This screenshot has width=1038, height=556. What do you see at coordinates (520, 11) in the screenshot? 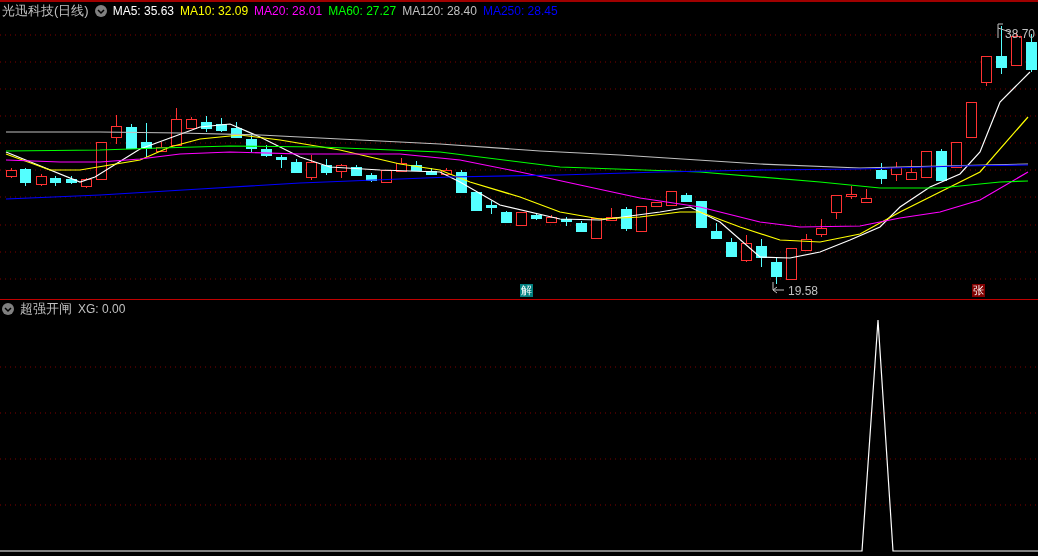
I see `ma-indicator-label: MA250: 28.45` at bounding box center [520, 11].